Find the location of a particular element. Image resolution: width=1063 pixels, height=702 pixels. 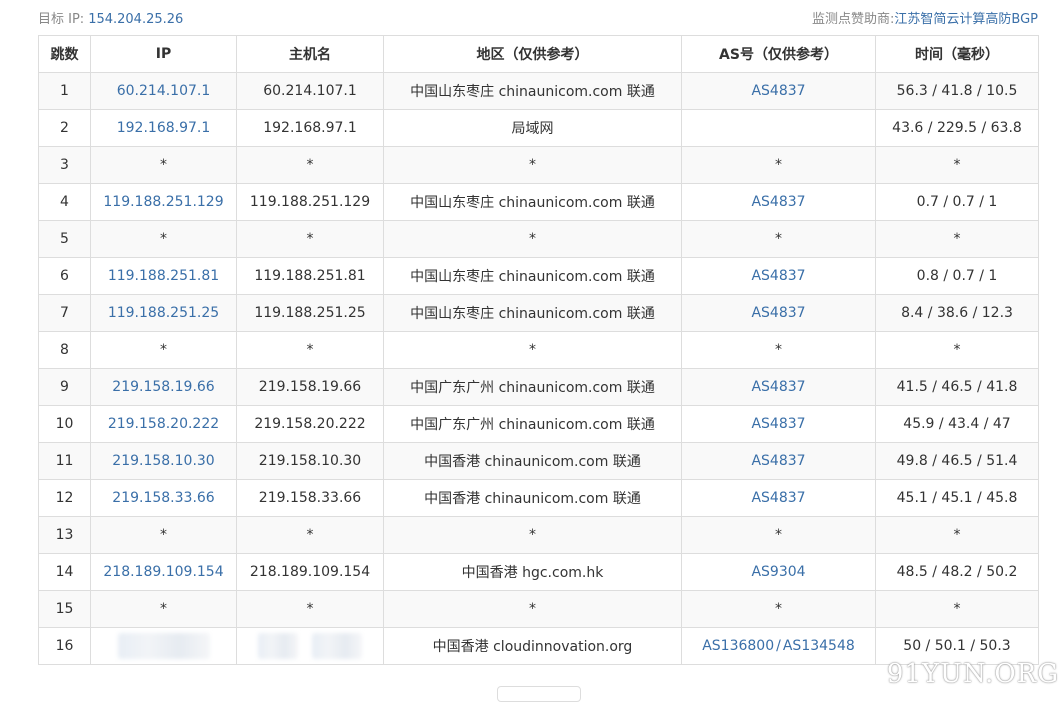

ip-cell: 119.188.251.81 is located at coordinates (163, 276).